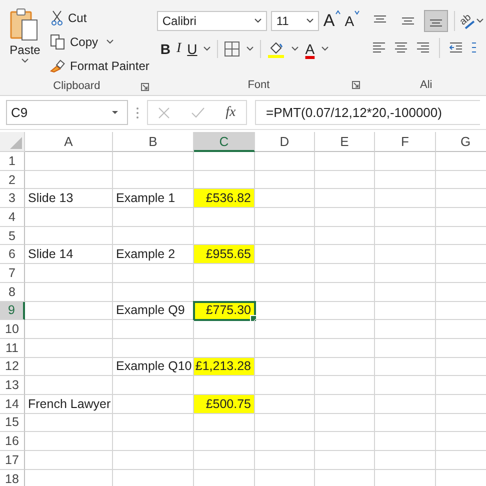 The image size is (486, 486). I want to click on shrink-font-button: A, so click(352, 21).